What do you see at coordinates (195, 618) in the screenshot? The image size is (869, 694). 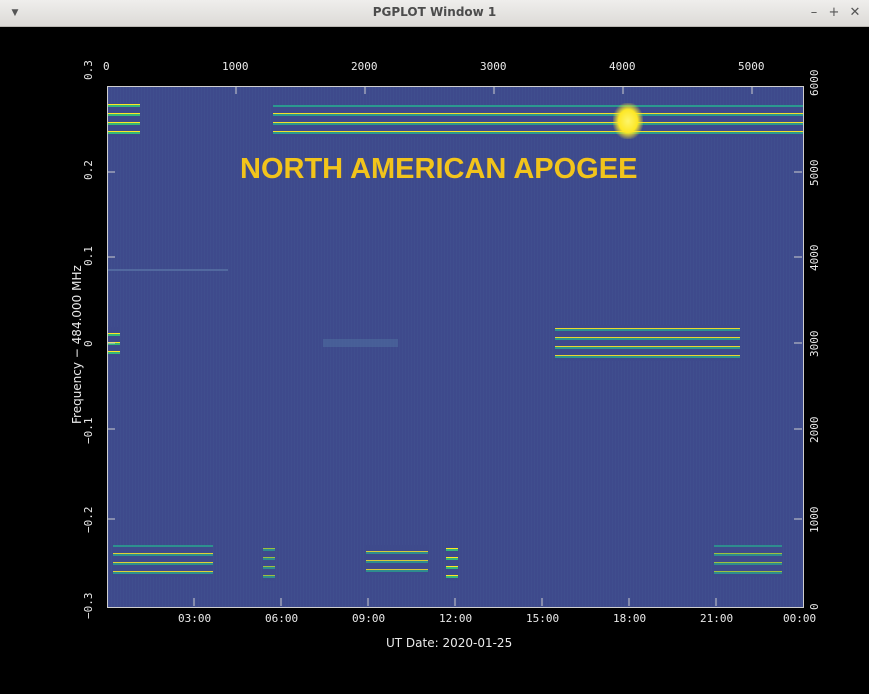 I see `bottom-tick-label: 03:00` at bounding box center [195, 618].